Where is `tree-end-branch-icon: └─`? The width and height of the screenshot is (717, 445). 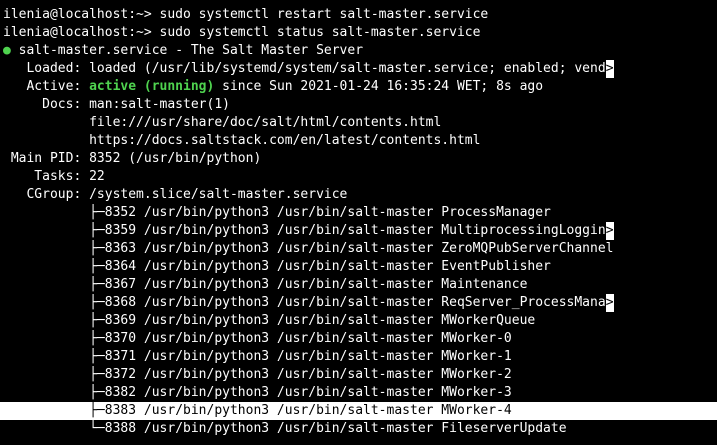
tree-end-branch-icon: └─ is located at coordinates (54, 428).